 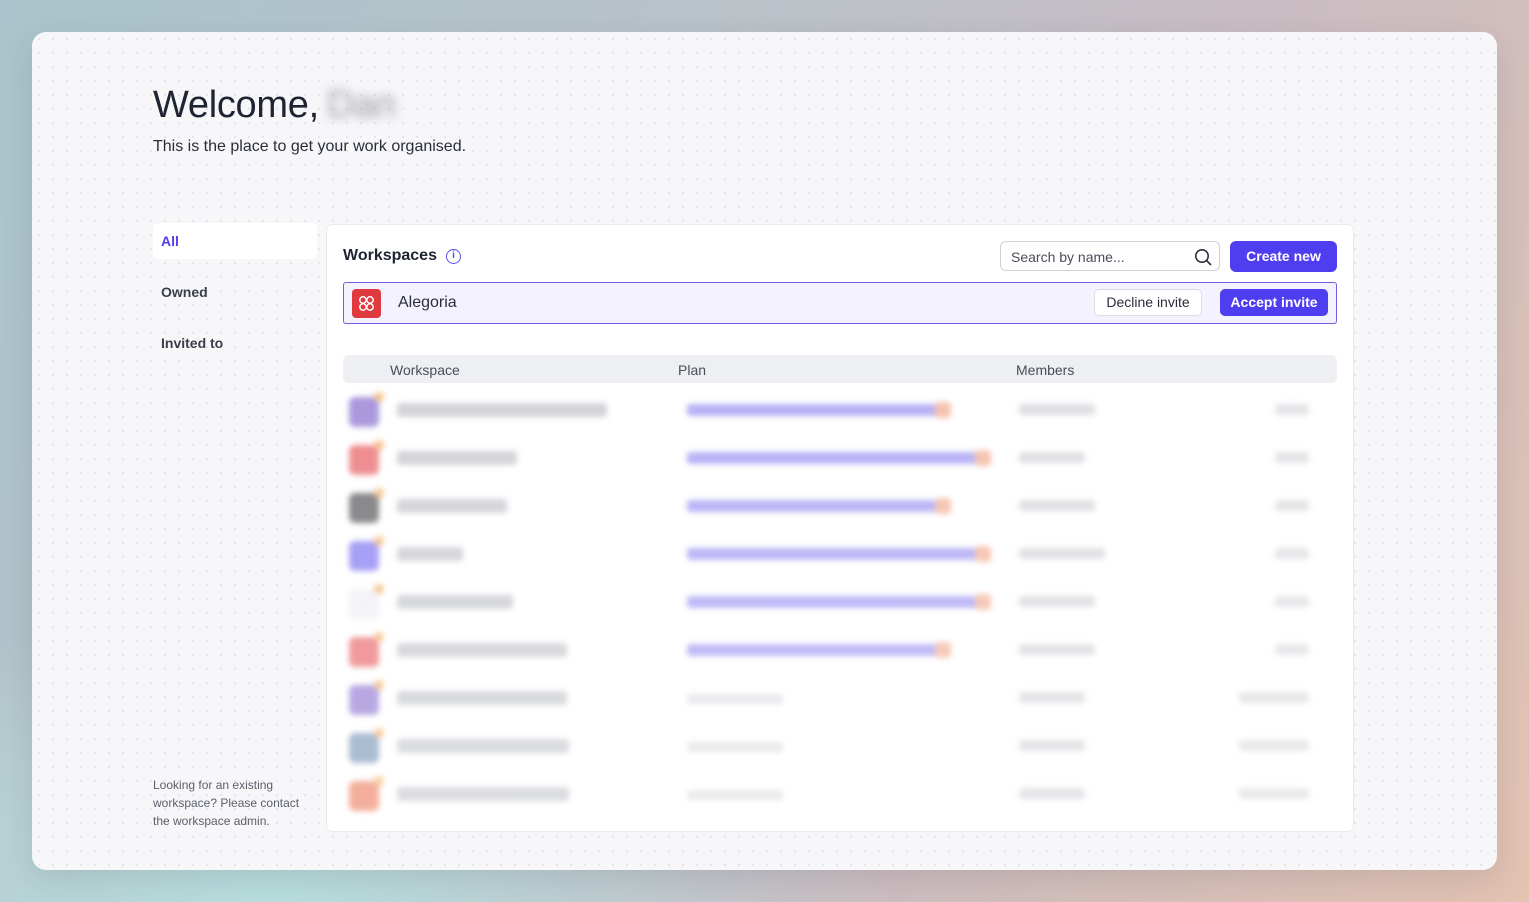 I want to click on decline-invite-button: Decline invite, so click(x=1148, y=302).